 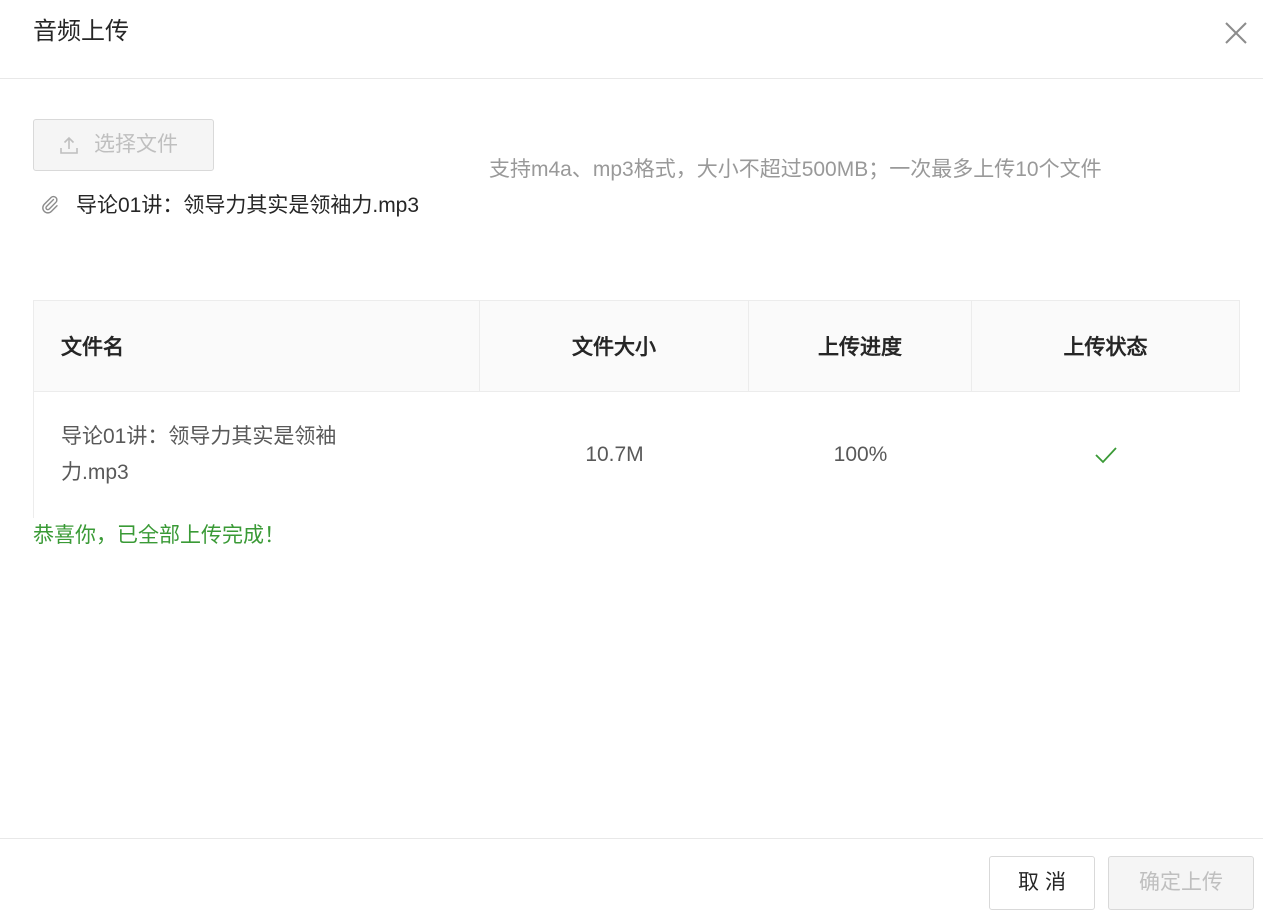 I want to click on dialog-title: 音频上传, so click(x=81, y=31).